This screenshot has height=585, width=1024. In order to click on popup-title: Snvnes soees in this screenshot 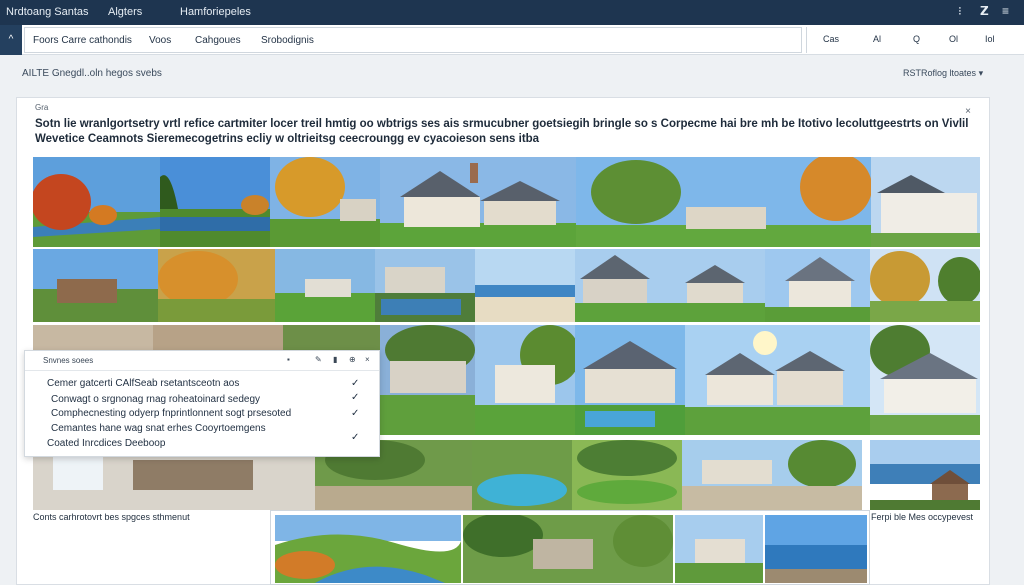, I will do `click(68, 360)`.